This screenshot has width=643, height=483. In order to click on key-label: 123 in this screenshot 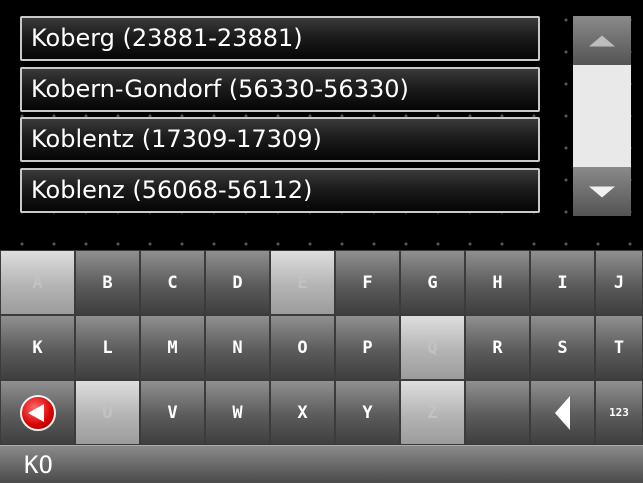, I will do `click(619, 412)`.